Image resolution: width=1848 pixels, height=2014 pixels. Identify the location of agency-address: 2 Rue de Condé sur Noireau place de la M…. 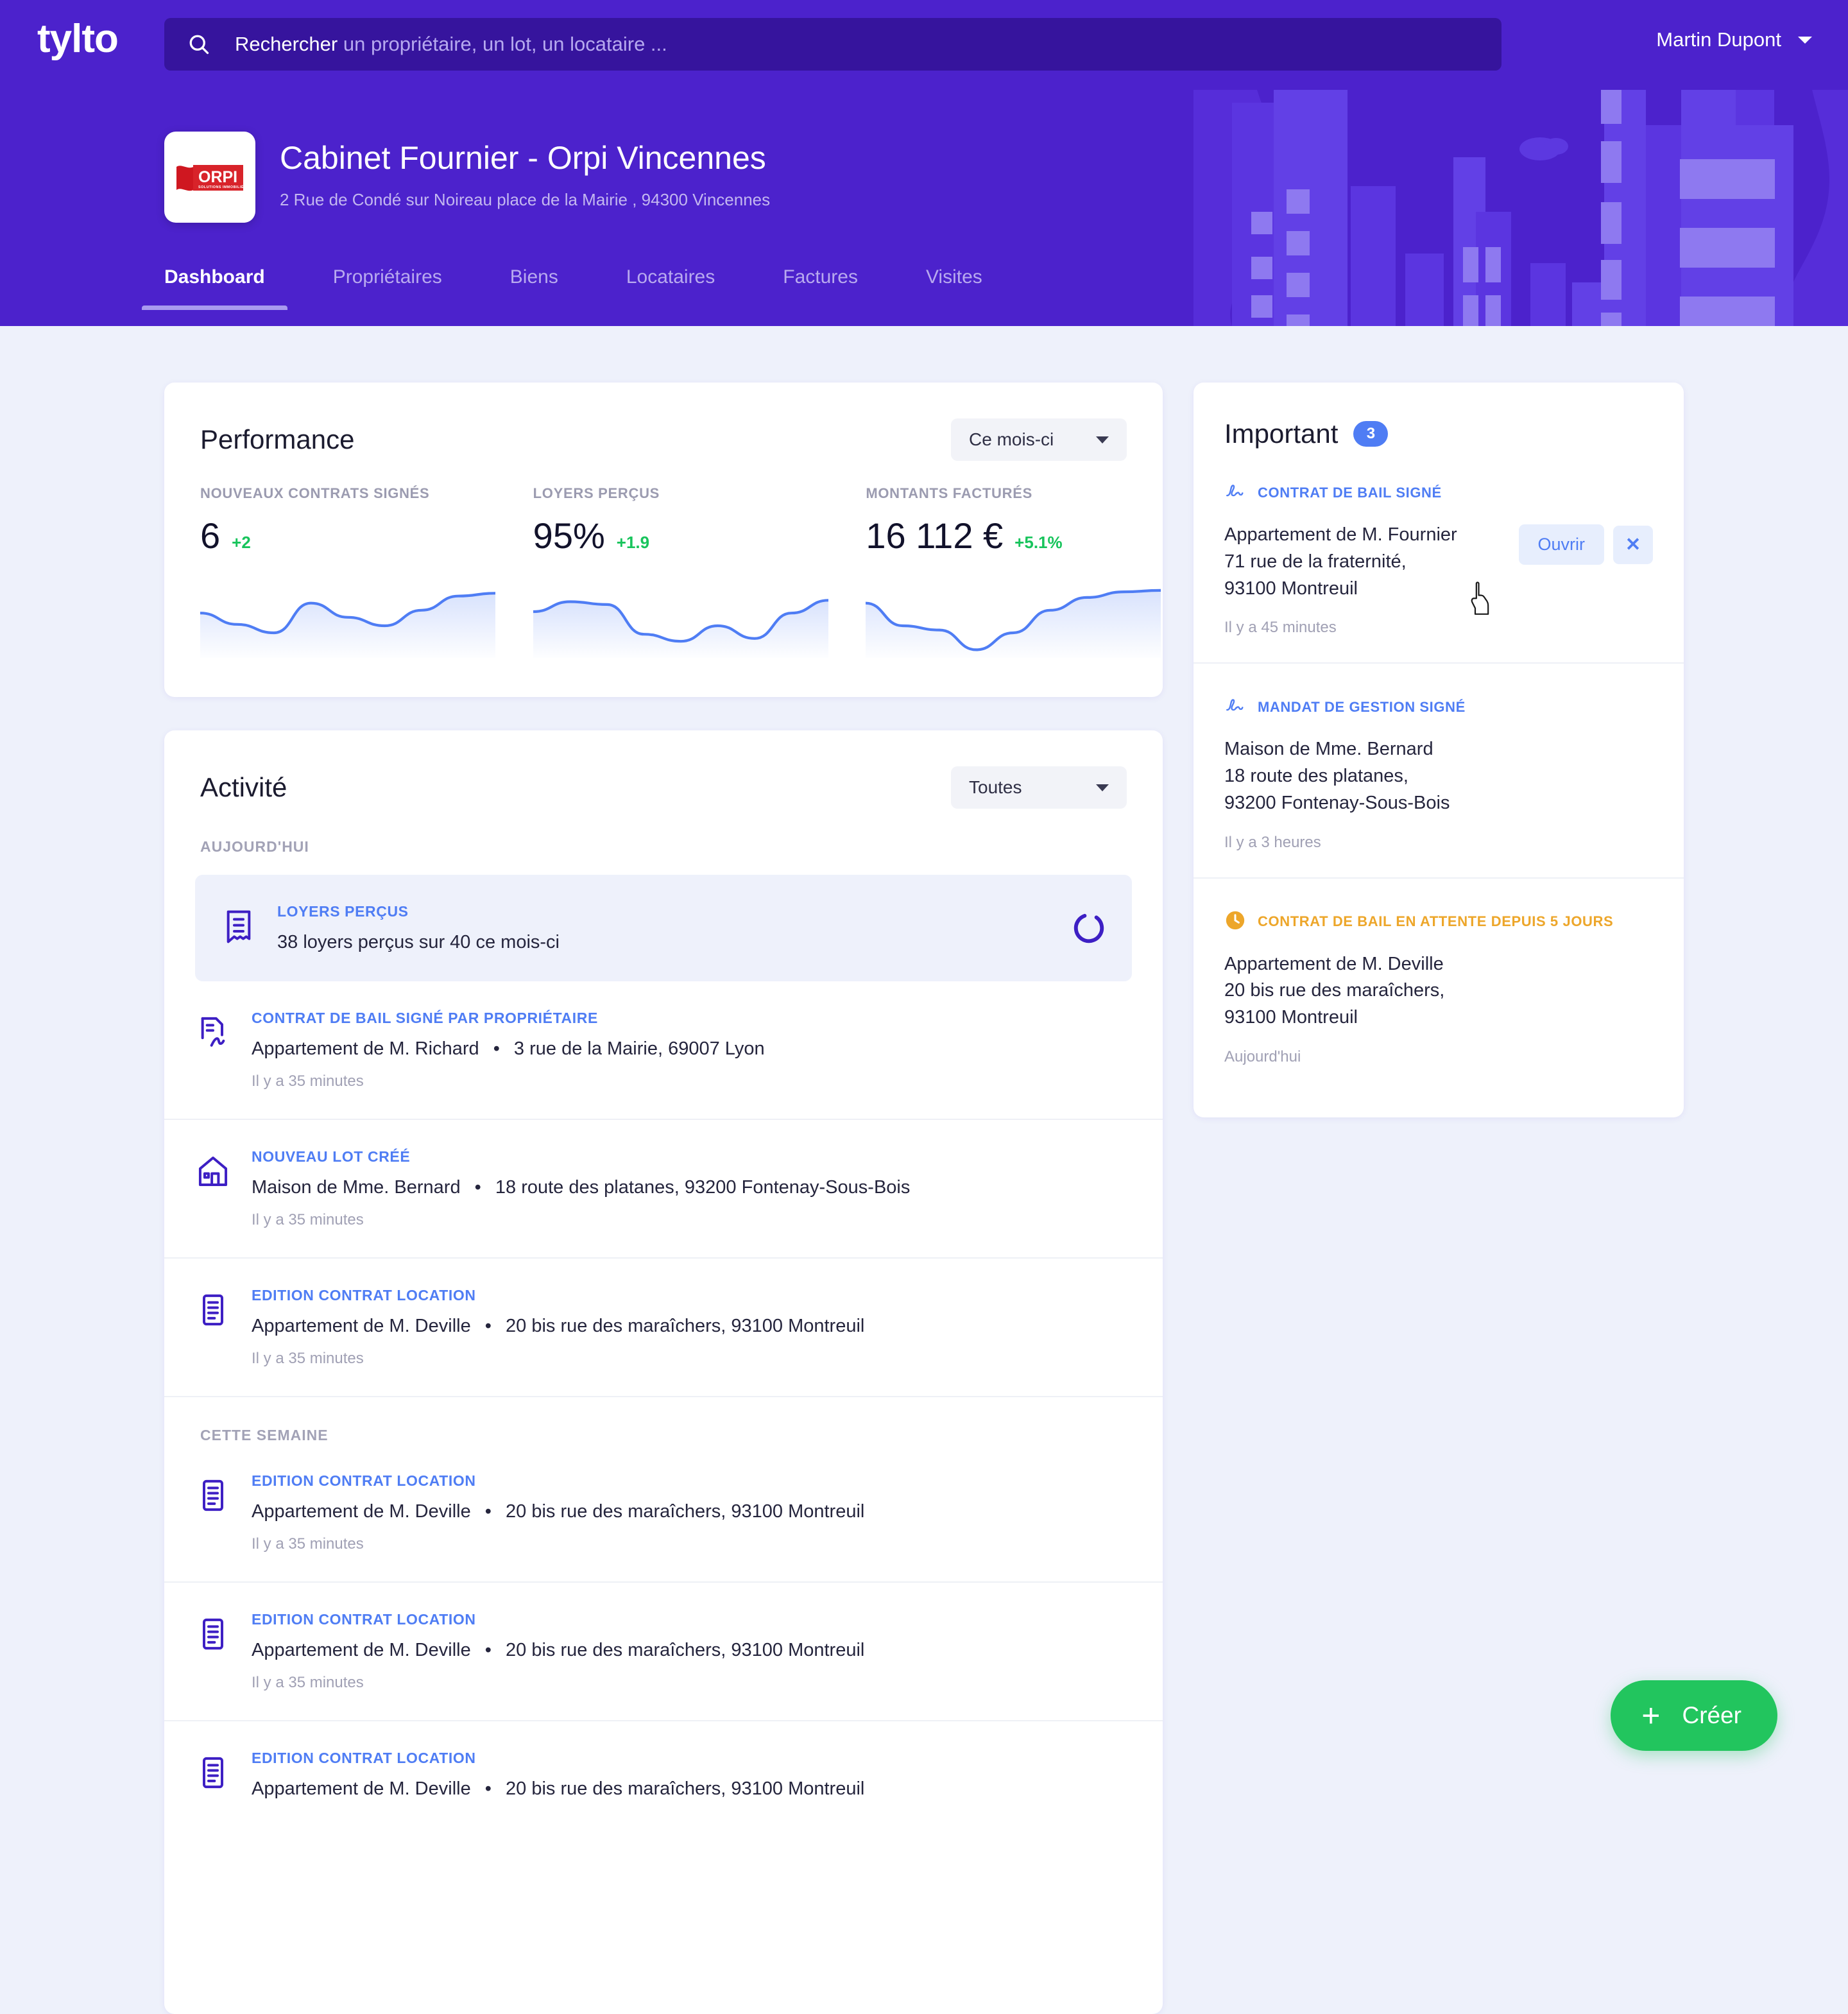
(525, 200).